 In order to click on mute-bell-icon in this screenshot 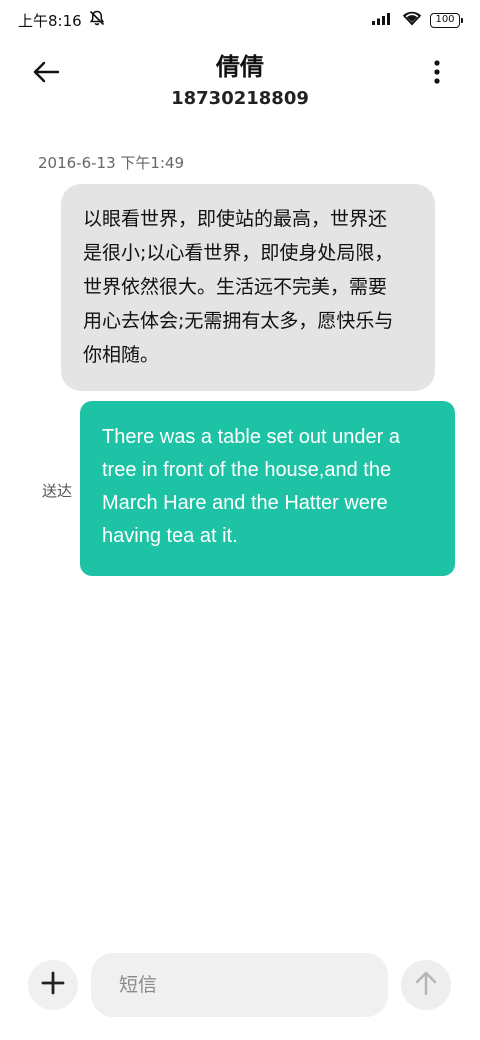, I will do `click(97, 20)`.